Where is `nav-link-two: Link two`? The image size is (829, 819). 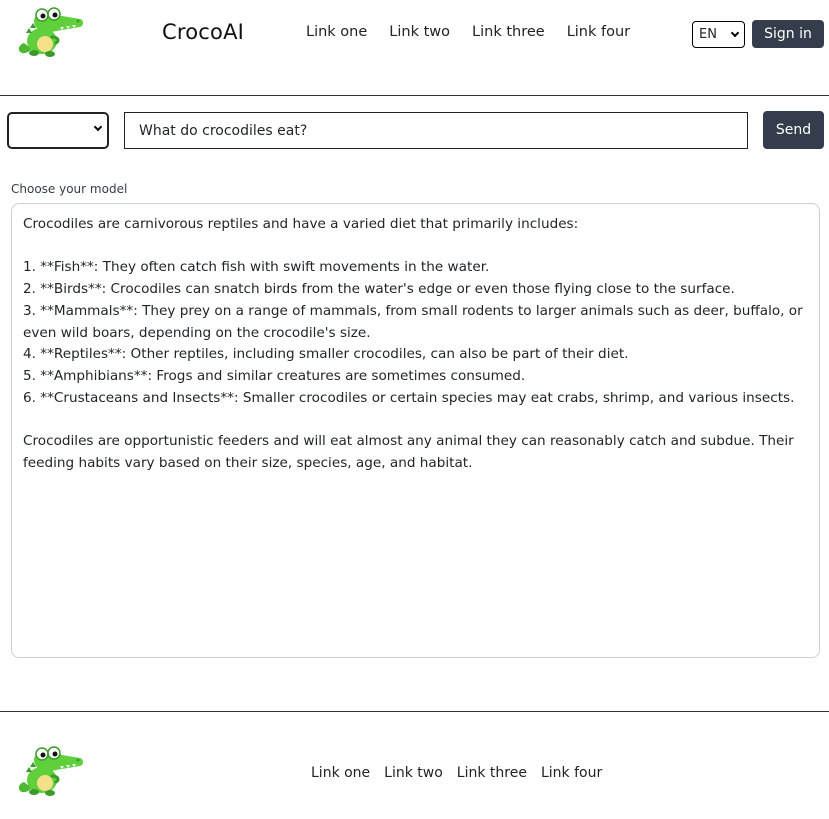 nav-link-two: Link two is located at coordinates (419, 32).